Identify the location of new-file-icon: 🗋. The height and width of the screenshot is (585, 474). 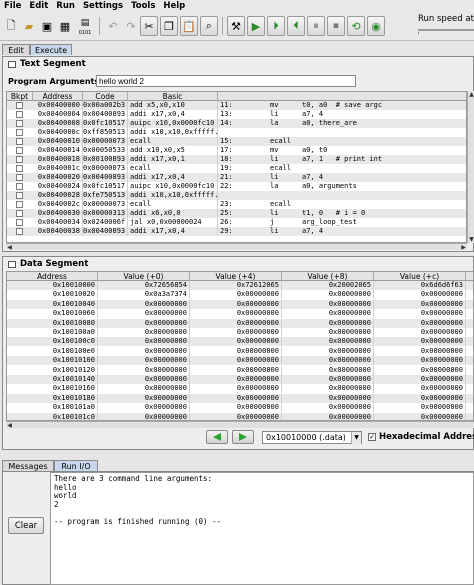
(11, 25).